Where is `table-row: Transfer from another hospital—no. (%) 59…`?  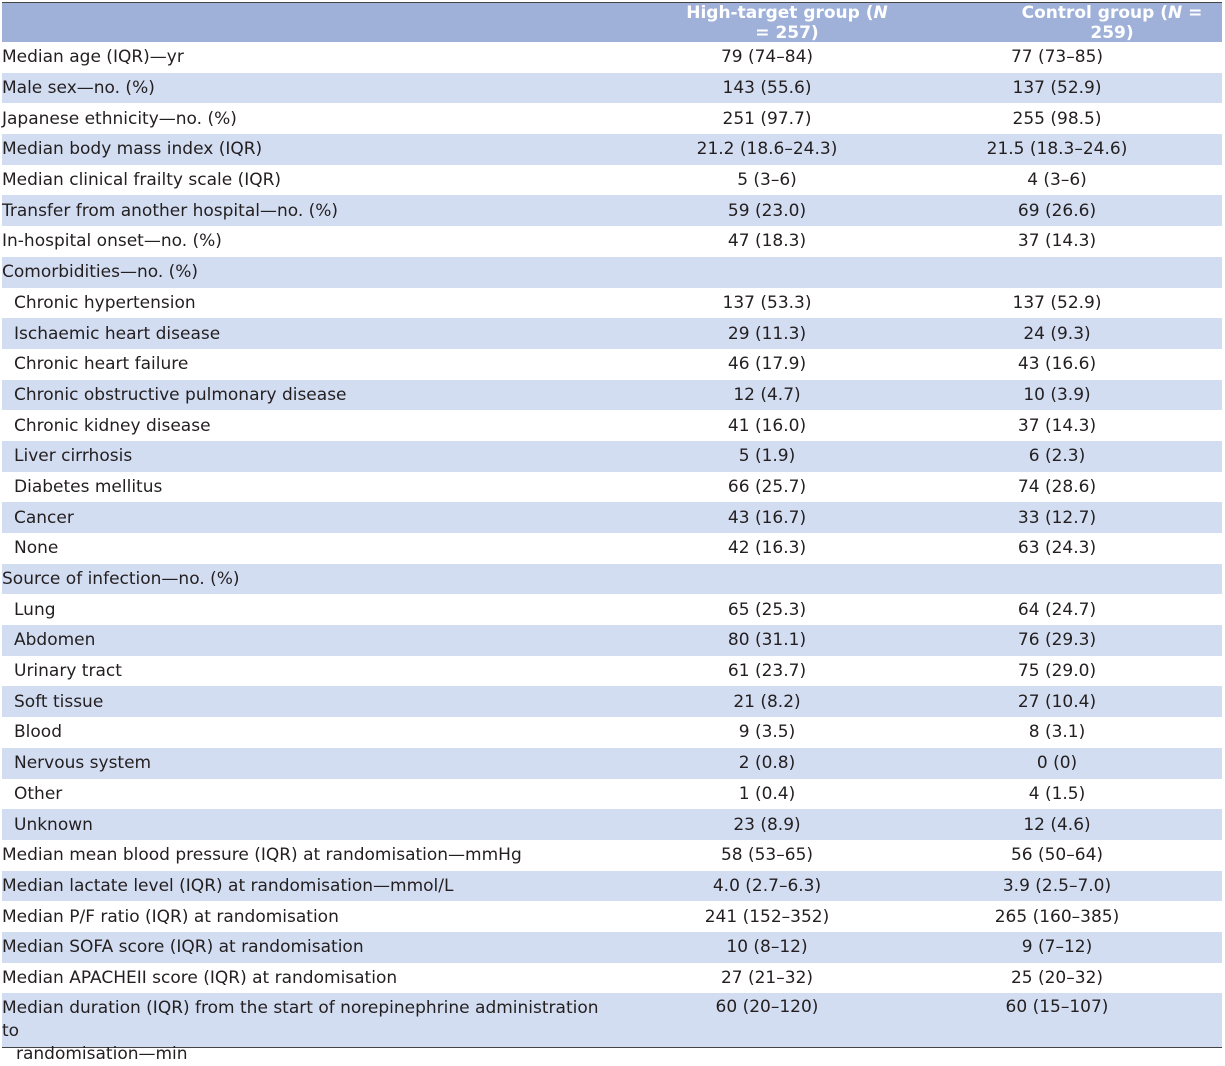 table-row: Transfer from another hospital—no. (%) 59… is located at coordinates (612, 211).